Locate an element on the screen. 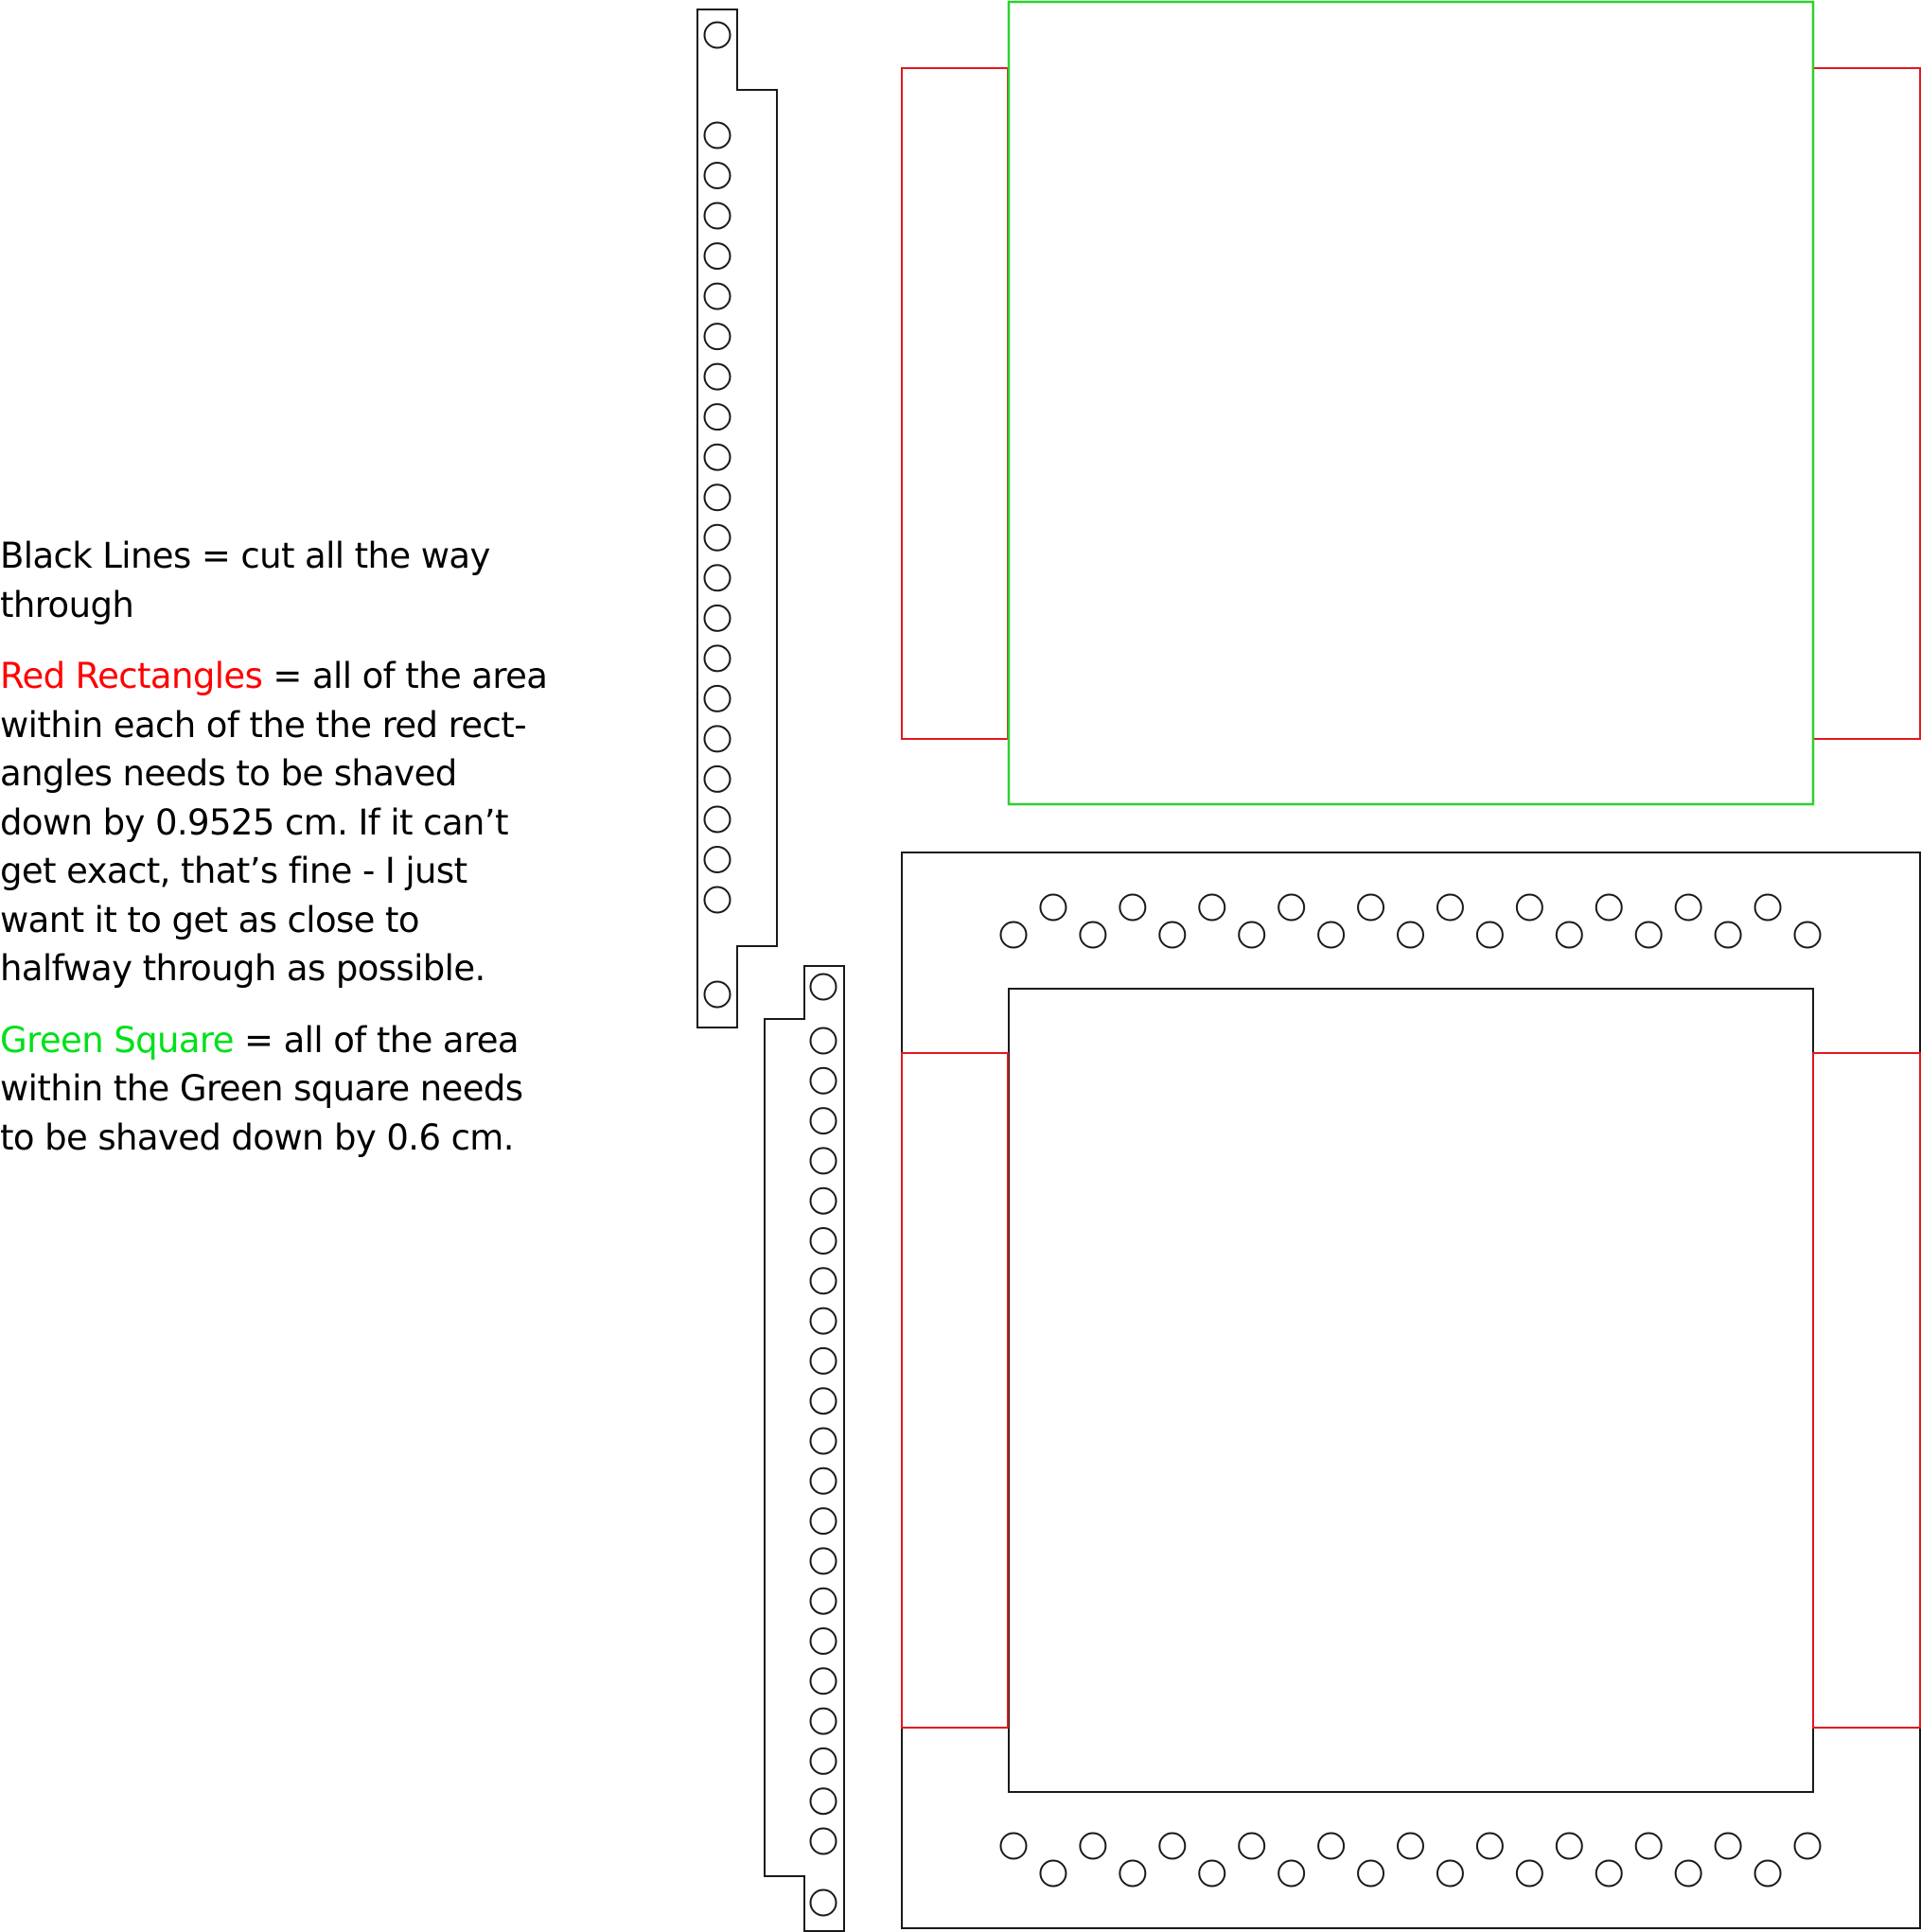 The image size is (1921, 1932). top-panel-red-rect-right is located at coordinates (1866, 403).